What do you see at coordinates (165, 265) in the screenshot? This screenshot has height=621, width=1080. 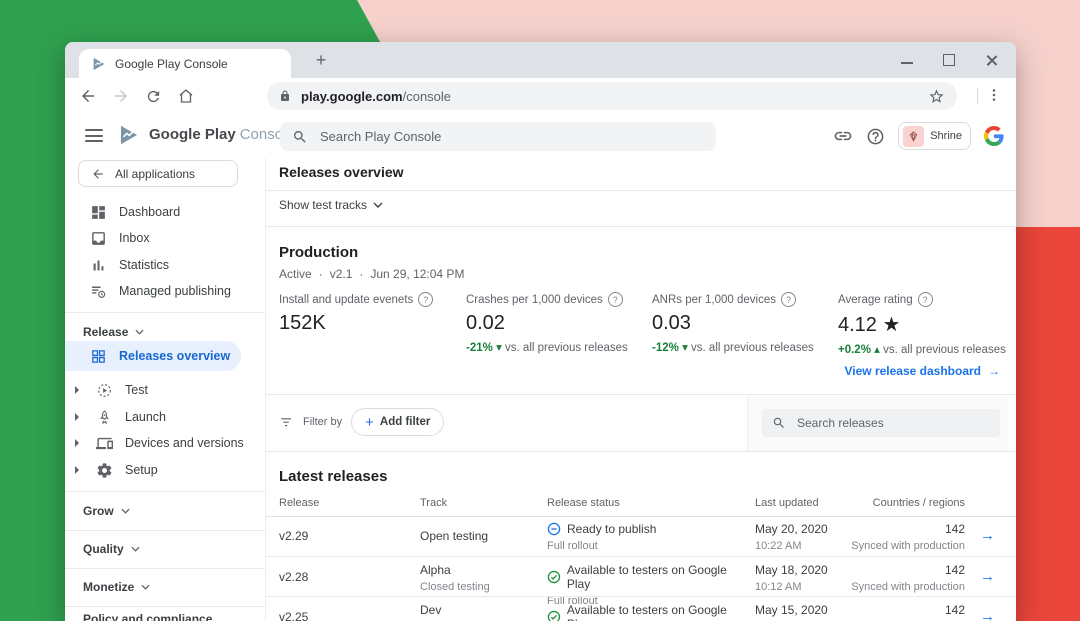 I see `sidebar-item-statistics: Statistics` at bounding box center [165, 265].